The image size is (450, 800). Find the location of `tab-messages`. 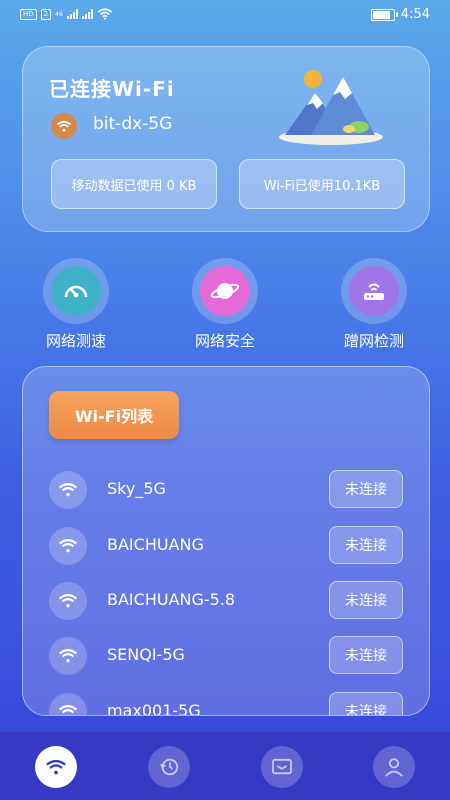

tab-messages is located at coordinates (282, 767).